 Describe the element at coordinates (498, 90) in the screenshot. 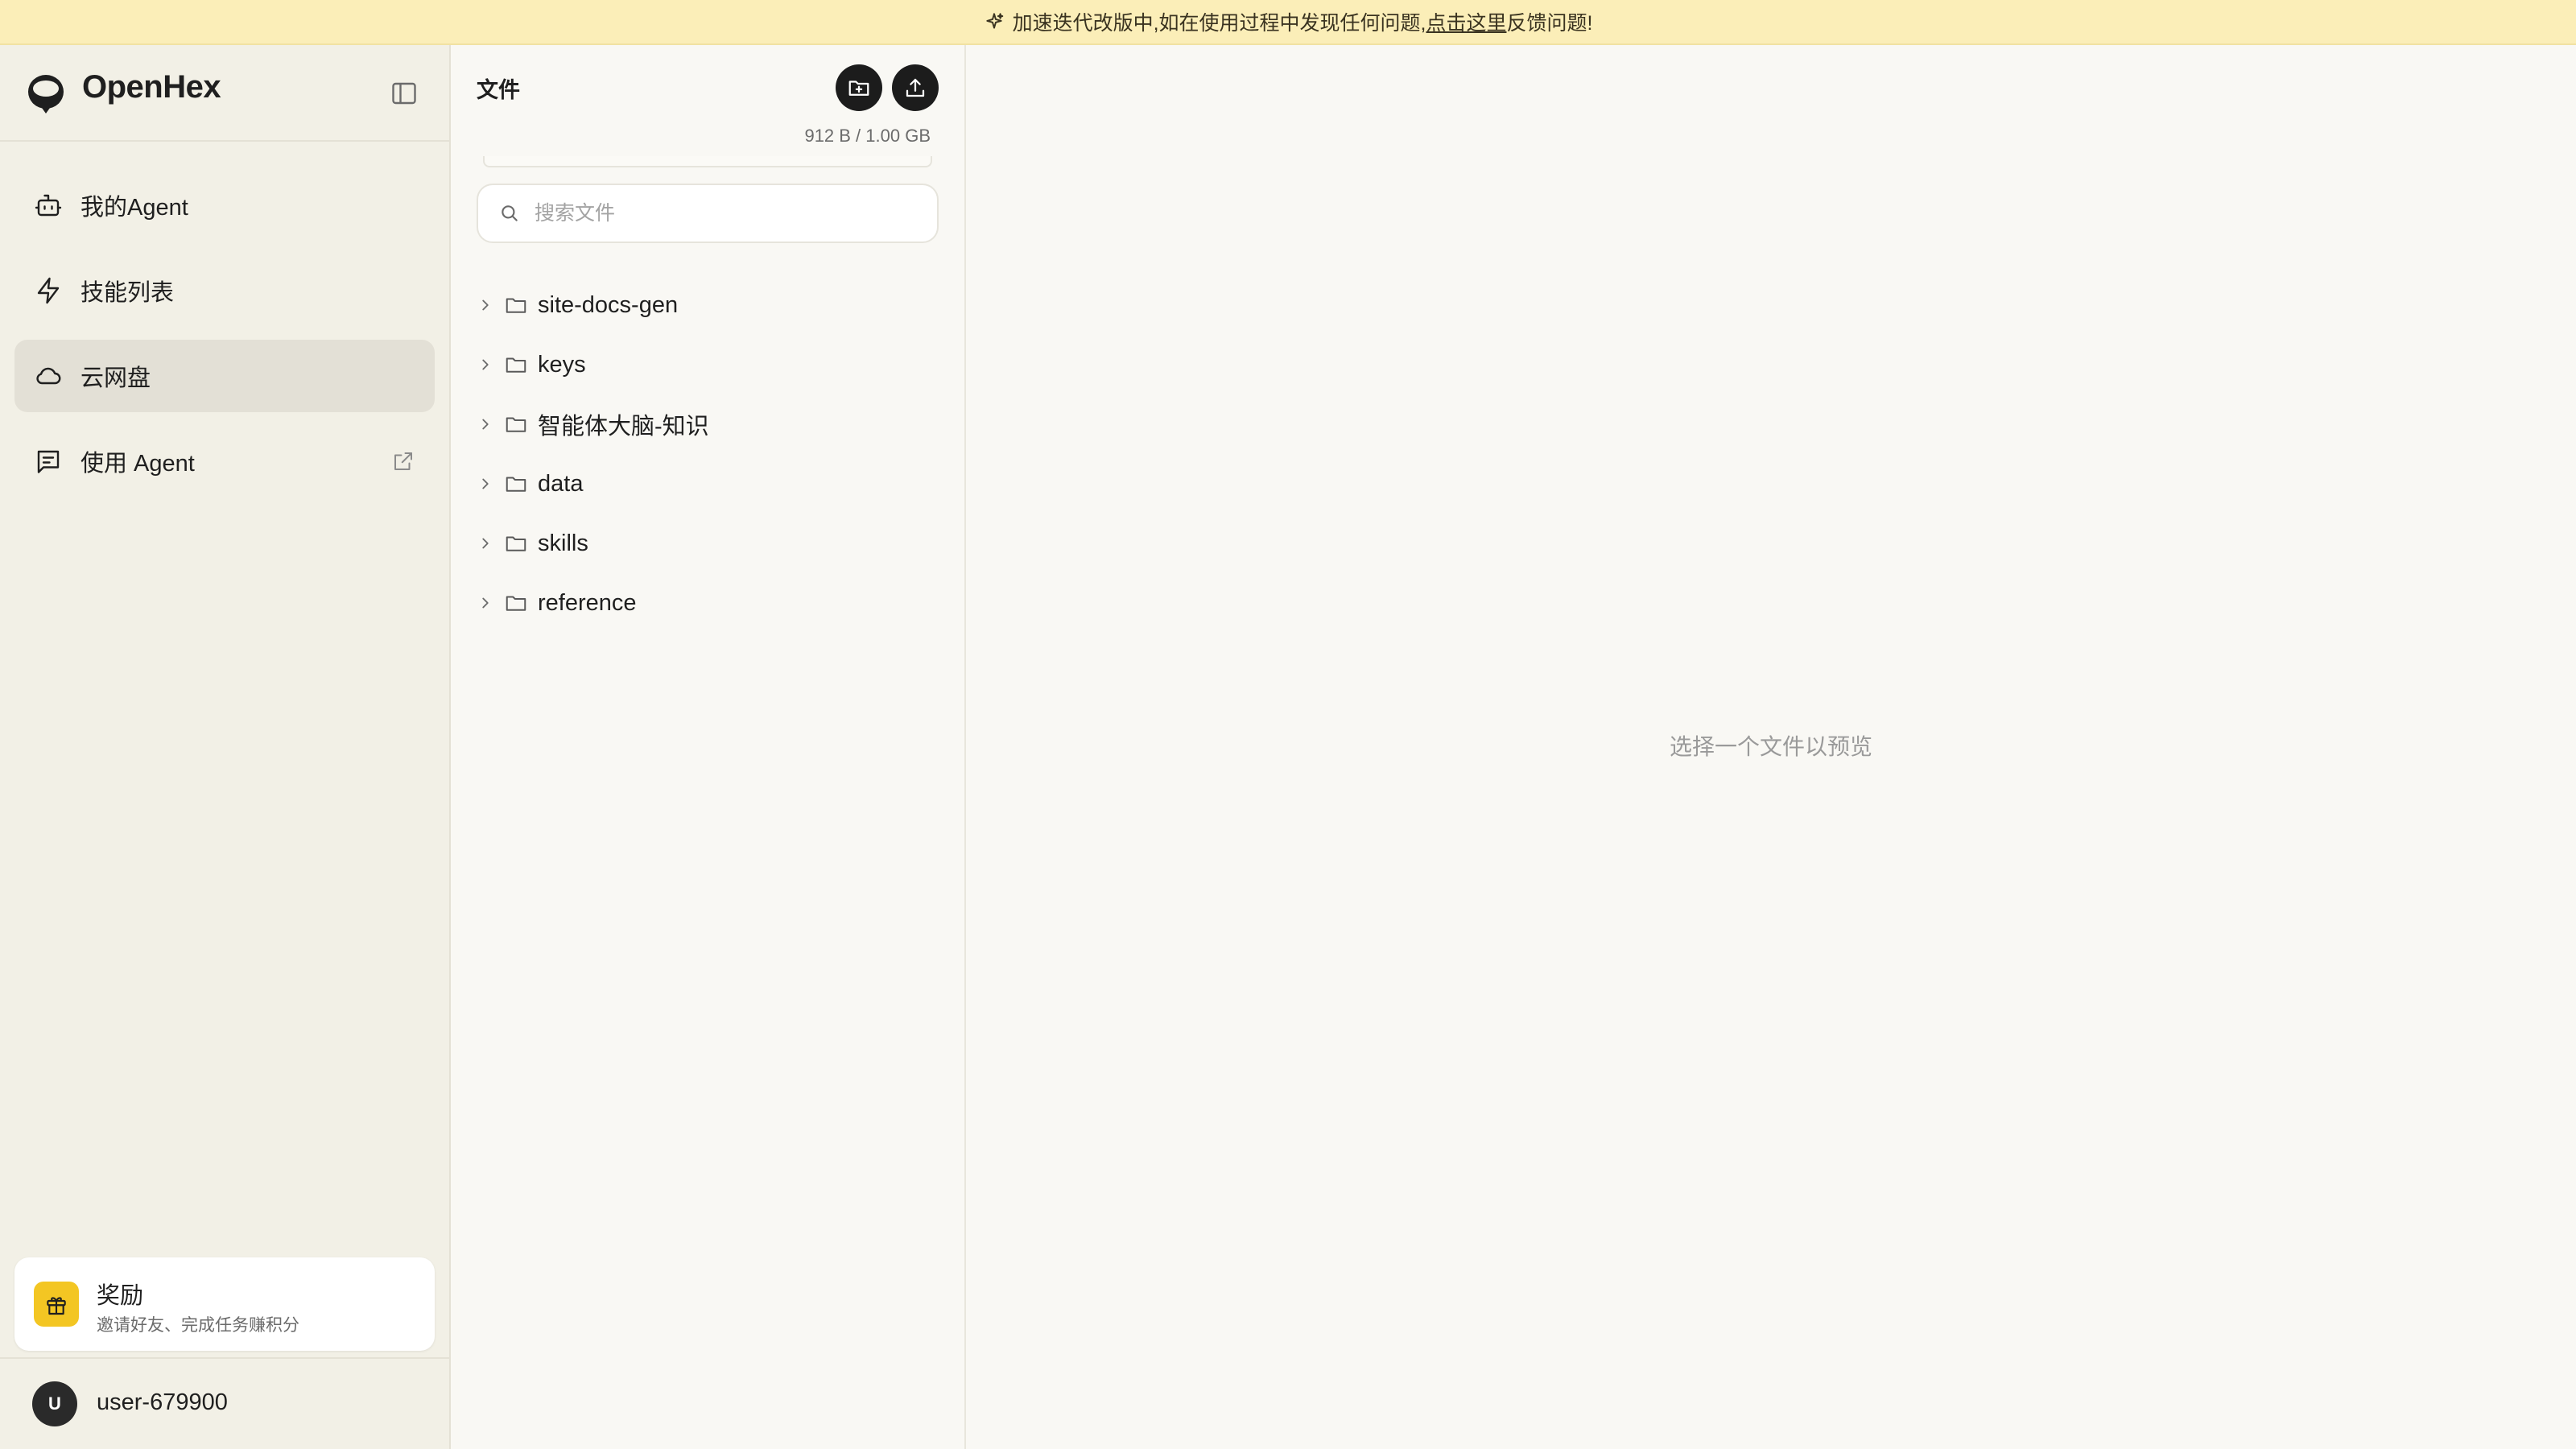

I see `file-panel-title: 文件` at that location.